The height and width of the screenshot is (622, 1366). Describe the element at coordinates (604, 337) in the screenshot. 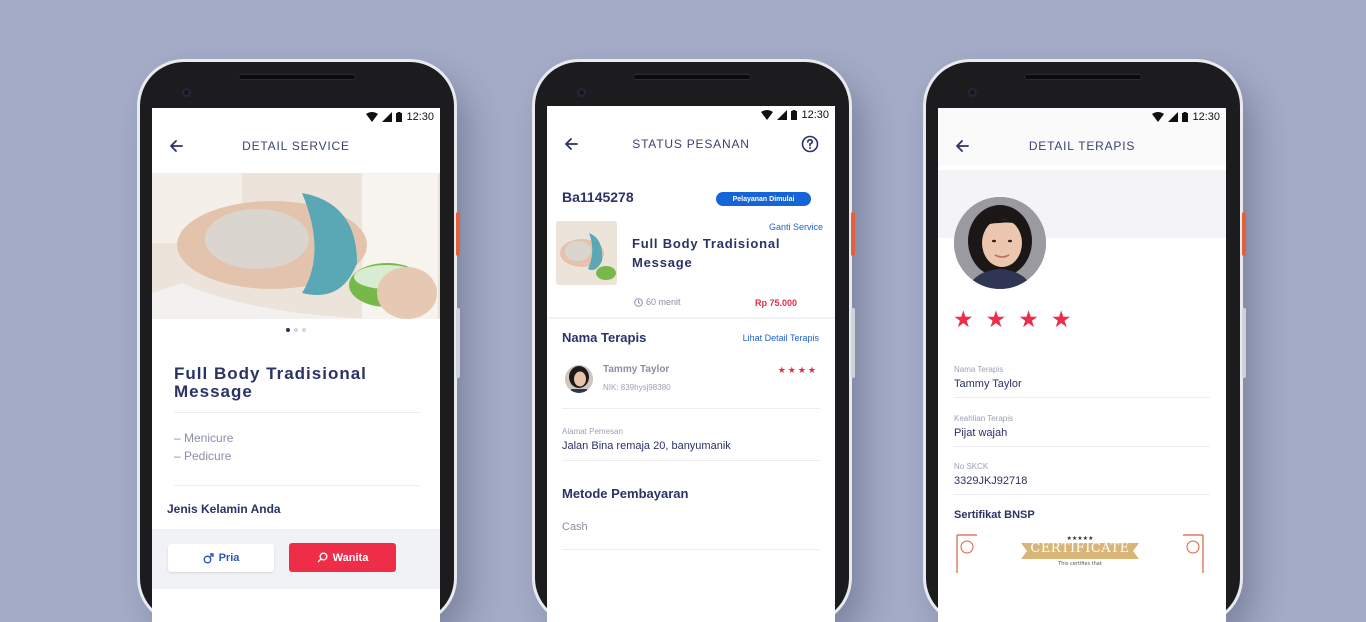

I see `therapist-section-title: Nama Terapis` at that location.